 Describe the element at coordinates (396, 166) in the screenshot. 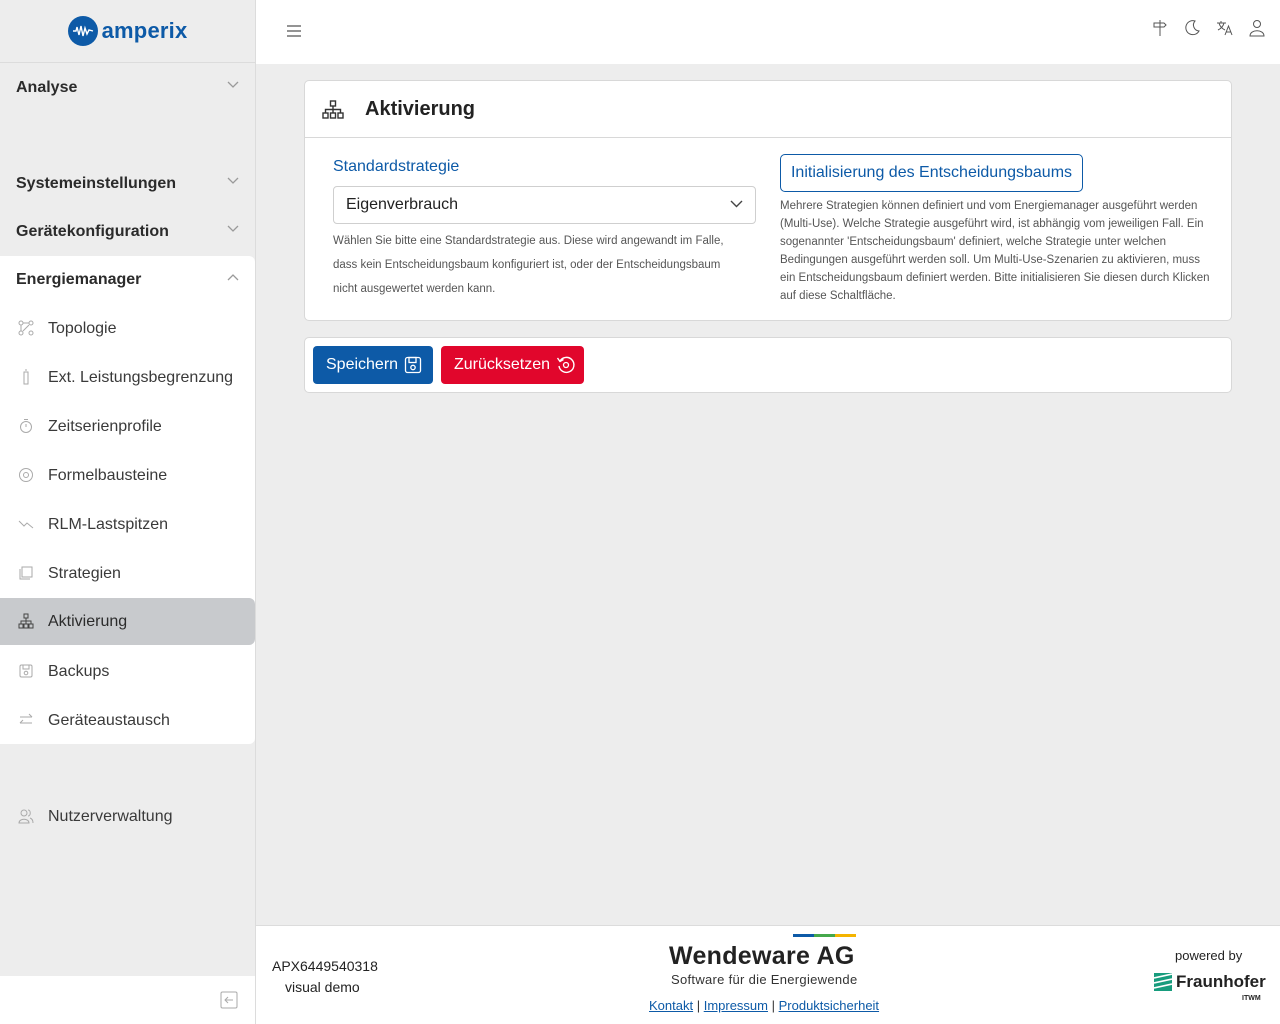

I see `standardstrategie-label: Standardstrategie` at that location.